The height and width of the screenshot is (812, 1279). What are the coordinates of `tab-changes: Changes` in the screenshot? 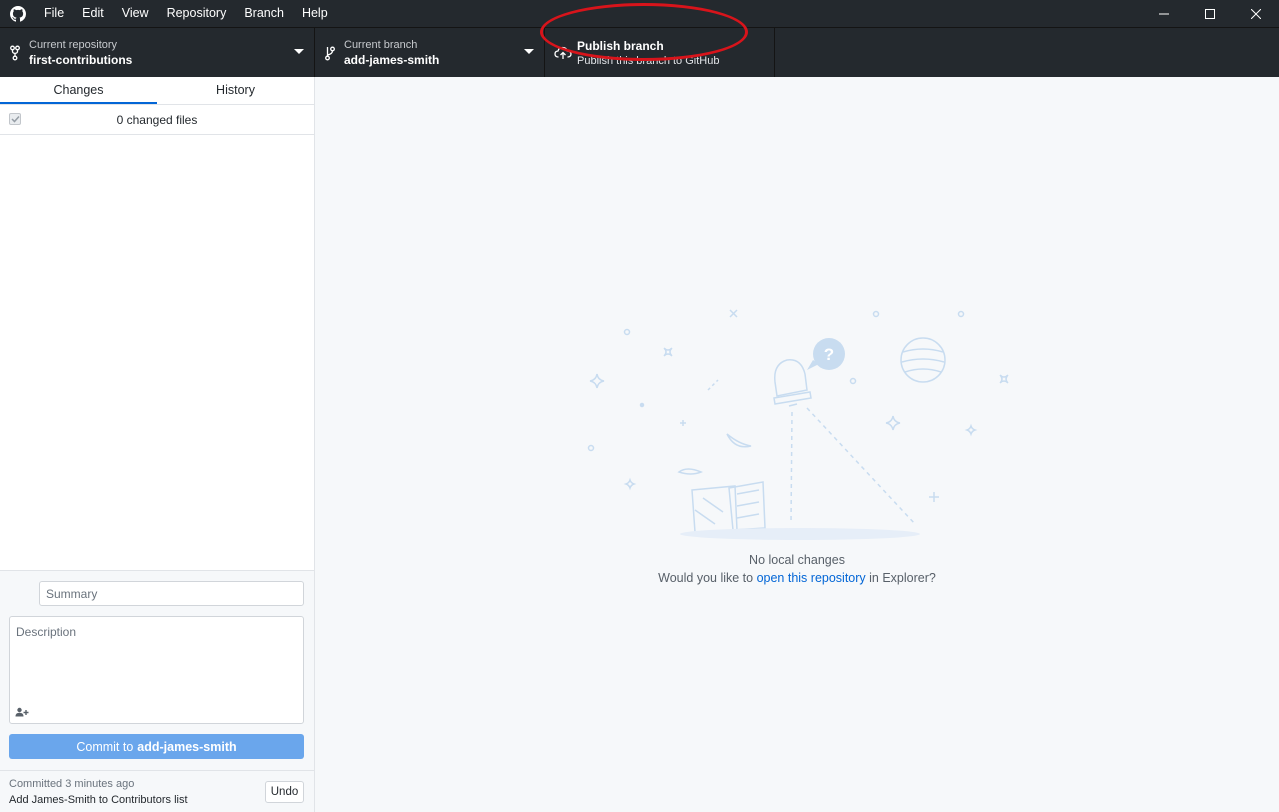 It's located at (78, 90).